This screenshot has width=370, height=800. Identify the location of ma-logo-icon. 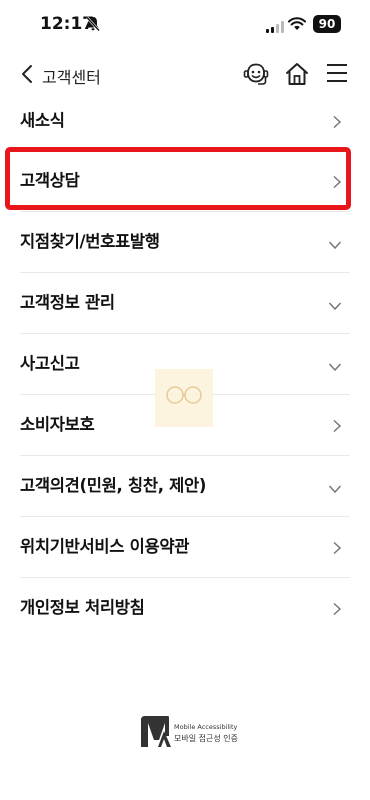
(155, 734).